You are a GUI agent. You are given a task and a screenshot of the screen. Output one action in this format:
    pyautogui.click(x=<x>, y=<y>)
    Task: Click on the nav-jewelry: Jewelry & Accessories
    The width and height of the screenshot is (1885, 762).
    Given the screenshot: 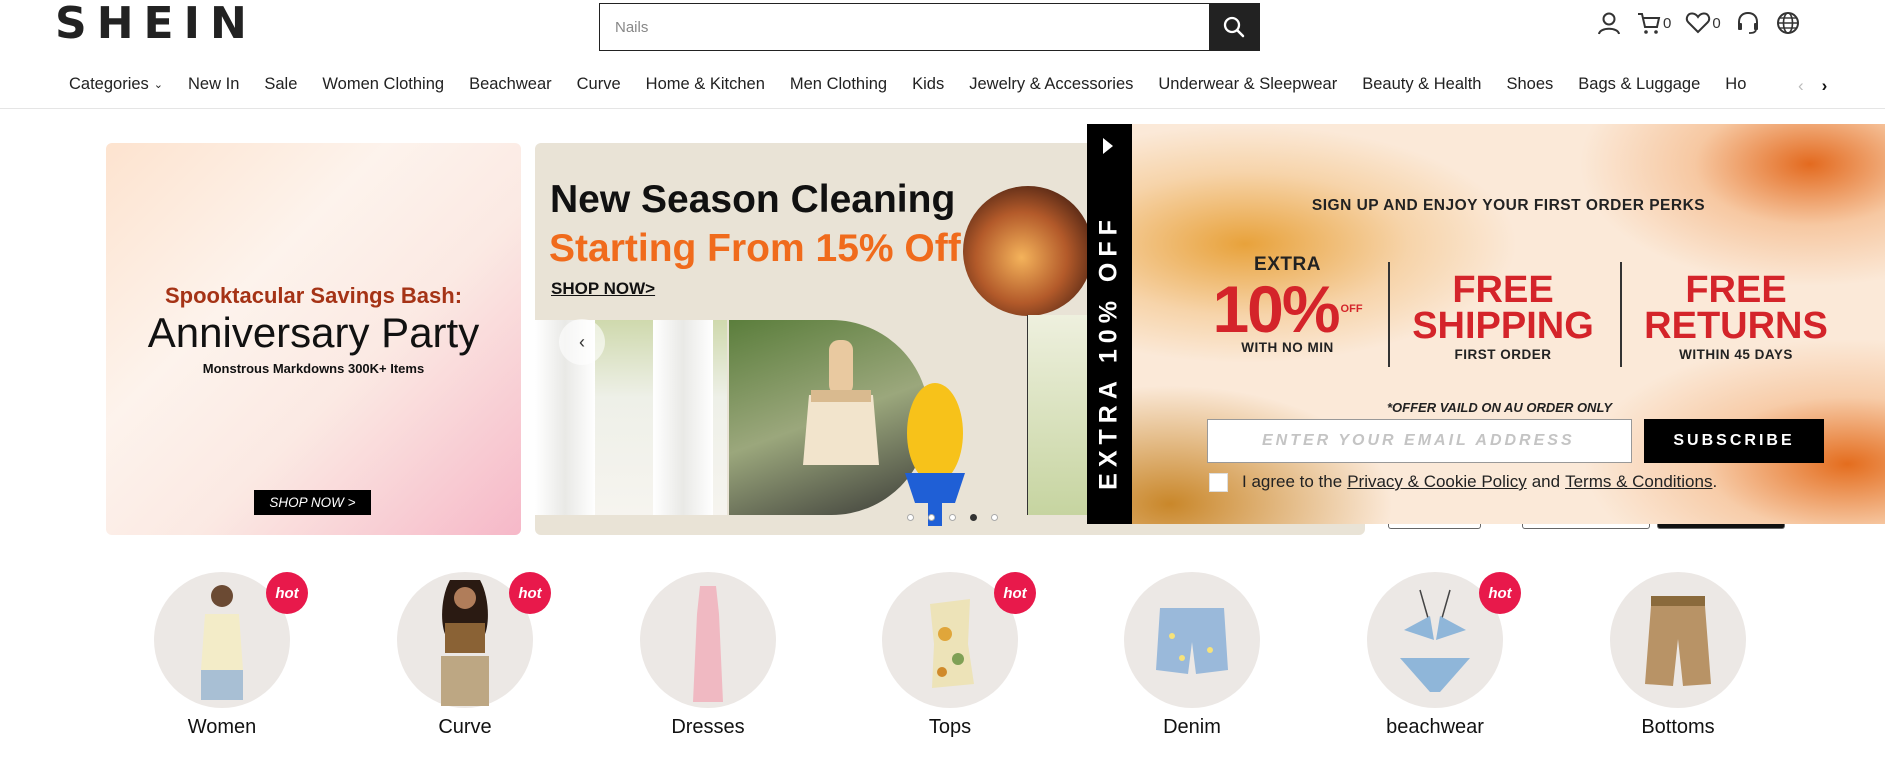 What is the action you would take?
    pyautogui.click(x=1051, y=84)
    